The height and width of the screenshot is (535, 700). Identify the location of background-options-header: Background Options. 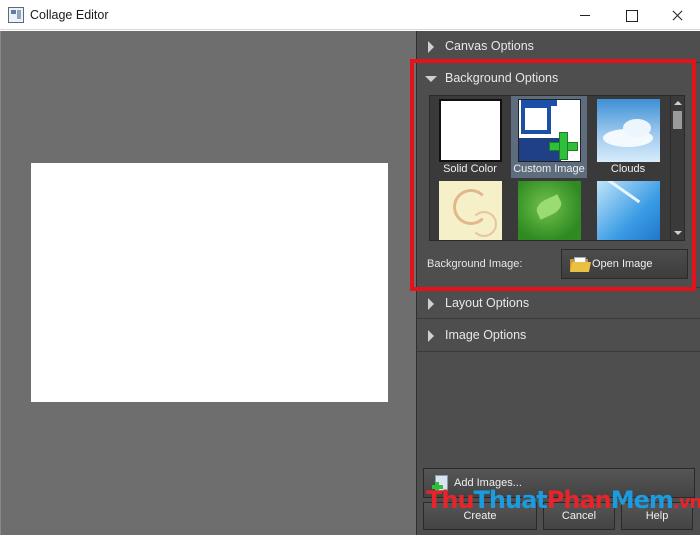
(558, 79).